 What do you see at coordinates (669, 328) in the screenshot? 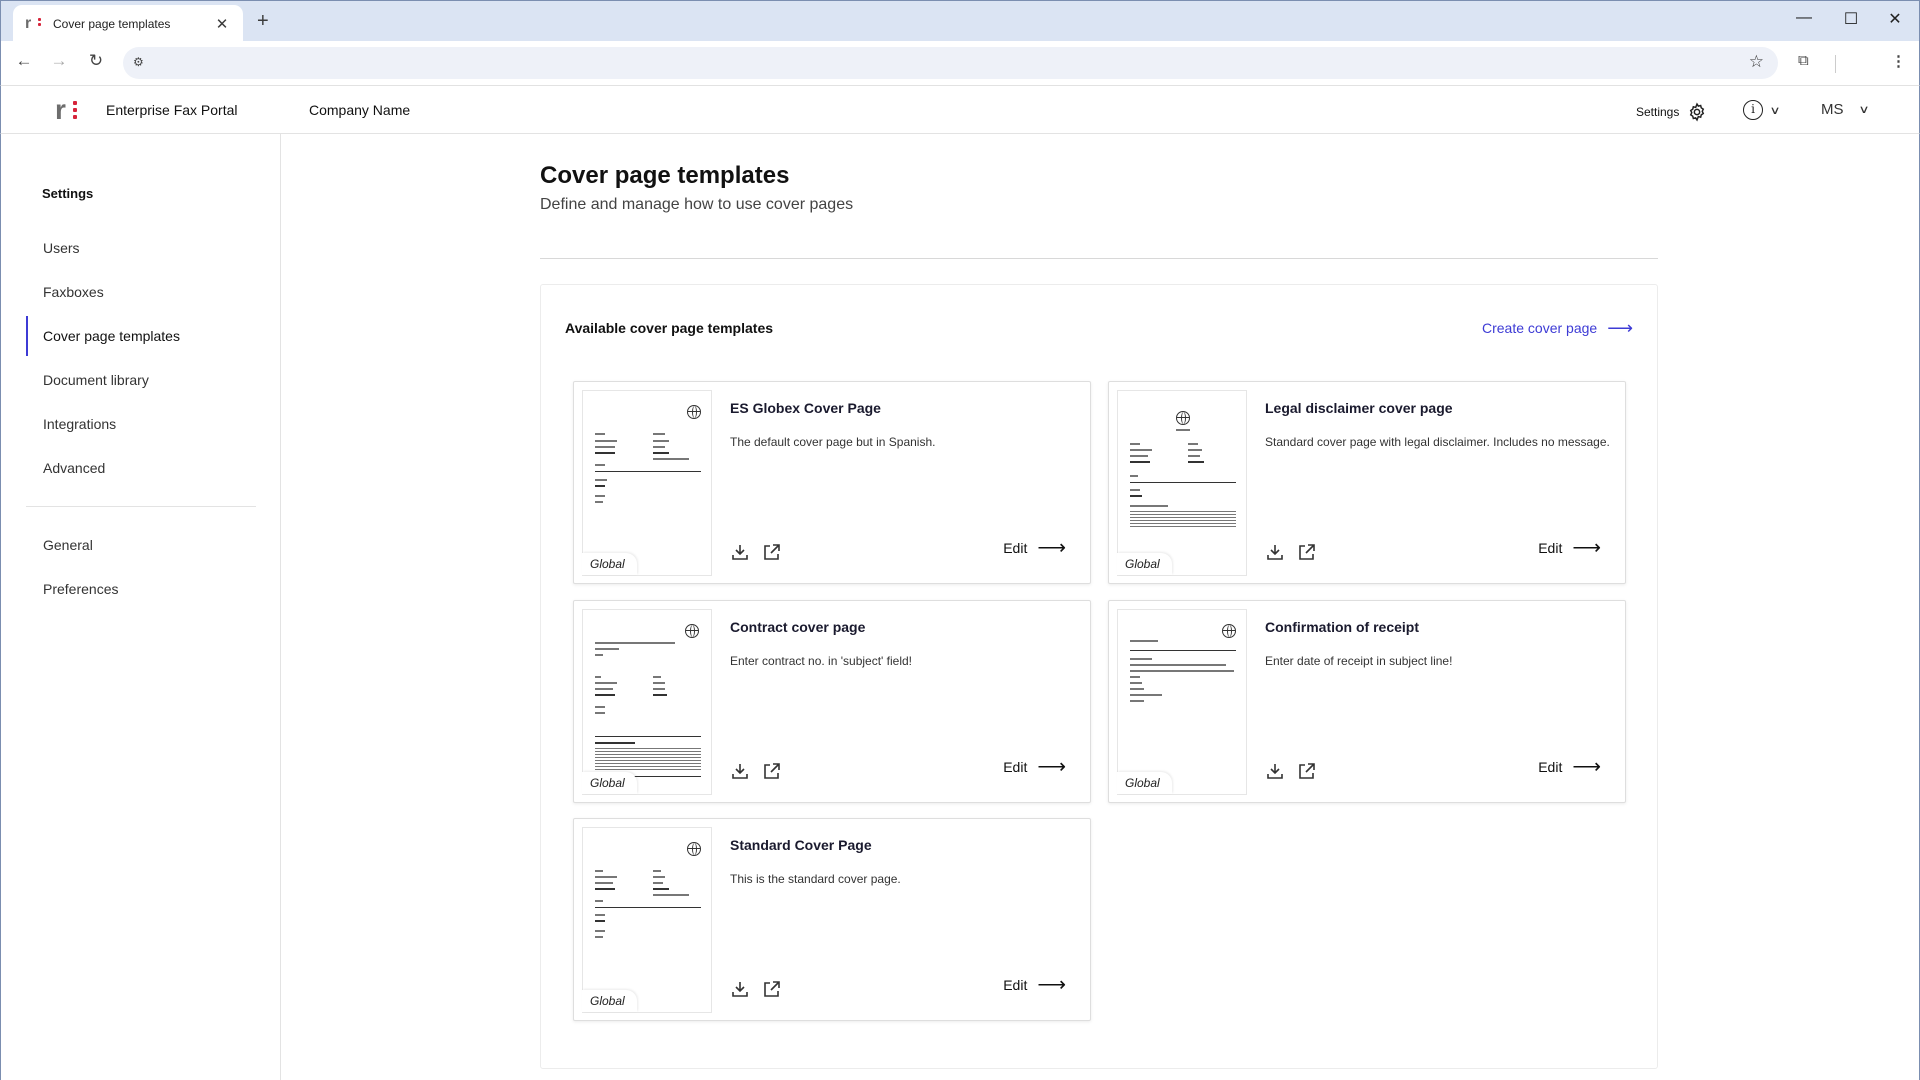
I see `panel-title: Available cover page templates` at bounding box center [669, 328].